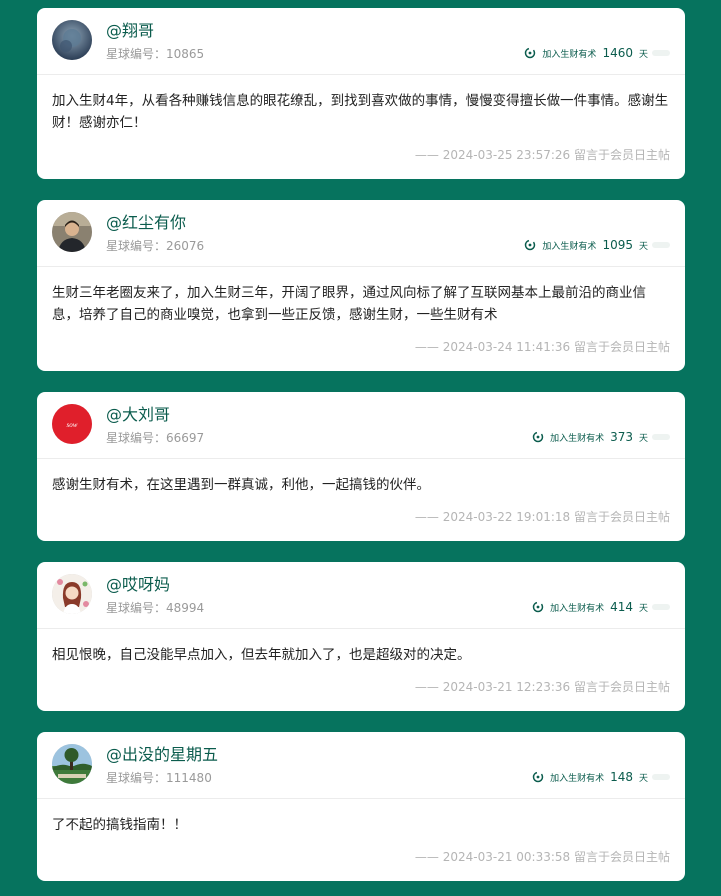 This screenshot has height=896, width=721. Describe the element at coordinates (162, 755) in the screenshot. I see `user-name: @出没的星期五` at that location.